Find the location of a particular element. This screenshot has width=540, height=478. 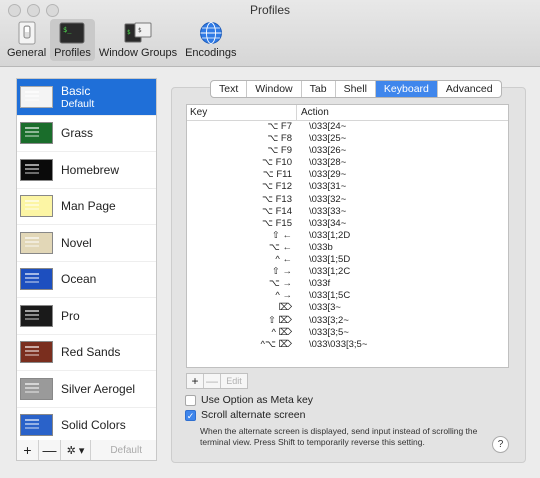

profile-item-basic: Basic Default is located at coordinates (86, 97).